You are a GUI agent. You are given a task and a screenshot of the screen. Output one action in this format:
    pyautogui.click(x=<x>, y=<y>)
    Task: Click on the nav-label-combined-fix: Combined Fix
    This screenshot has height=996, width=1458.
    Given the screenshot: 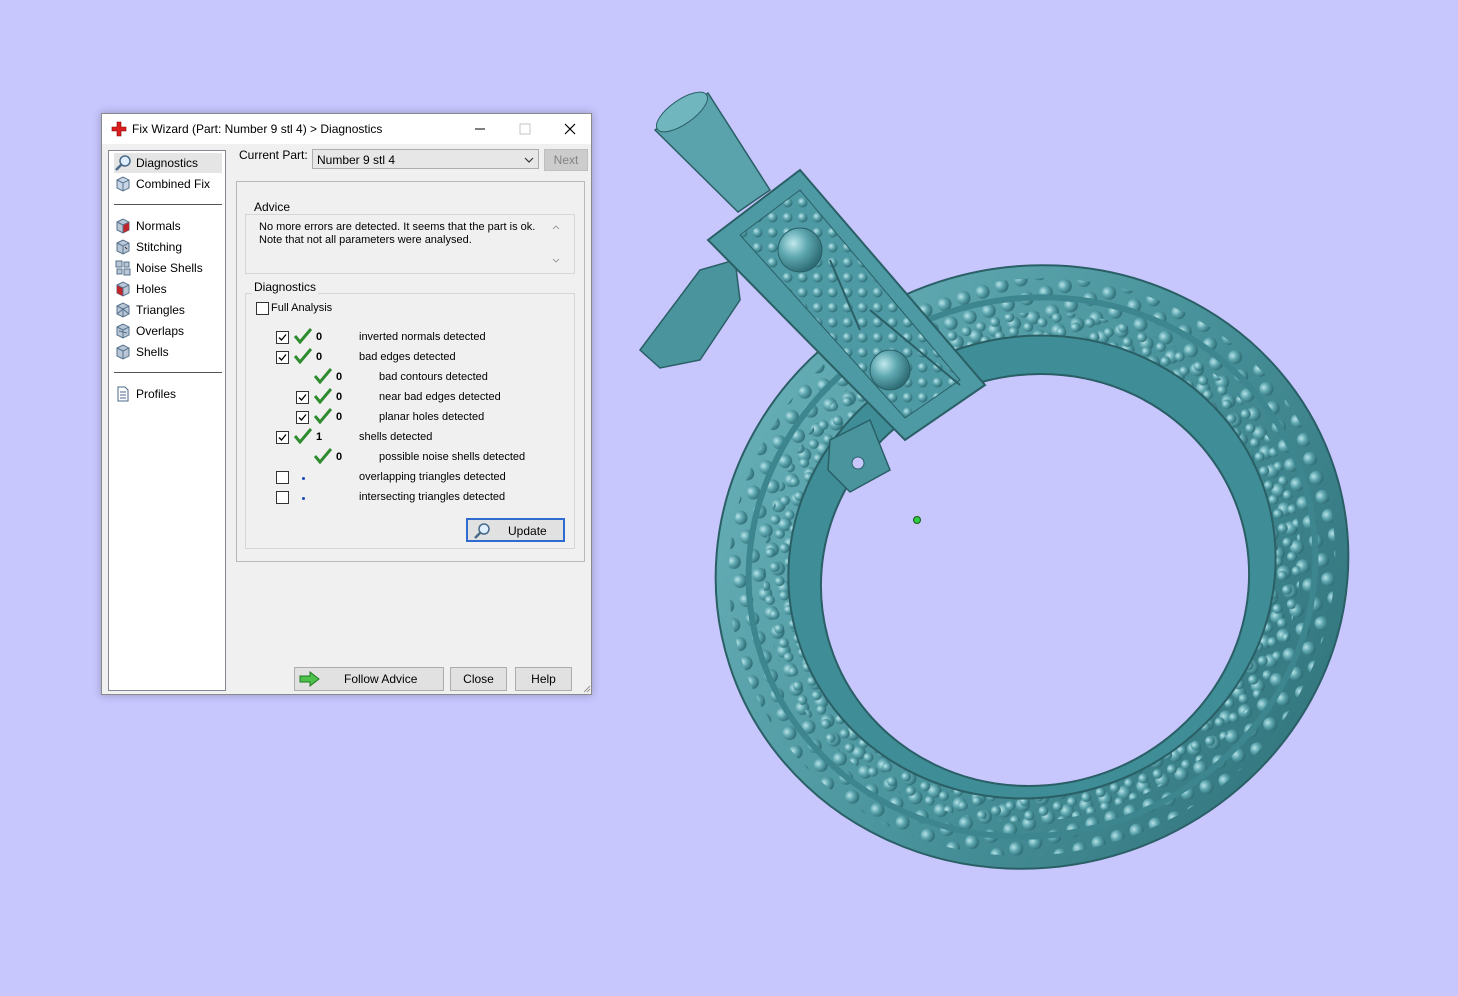 What is the action you would take?
    pyautogui.click(x=173, y=184)
    